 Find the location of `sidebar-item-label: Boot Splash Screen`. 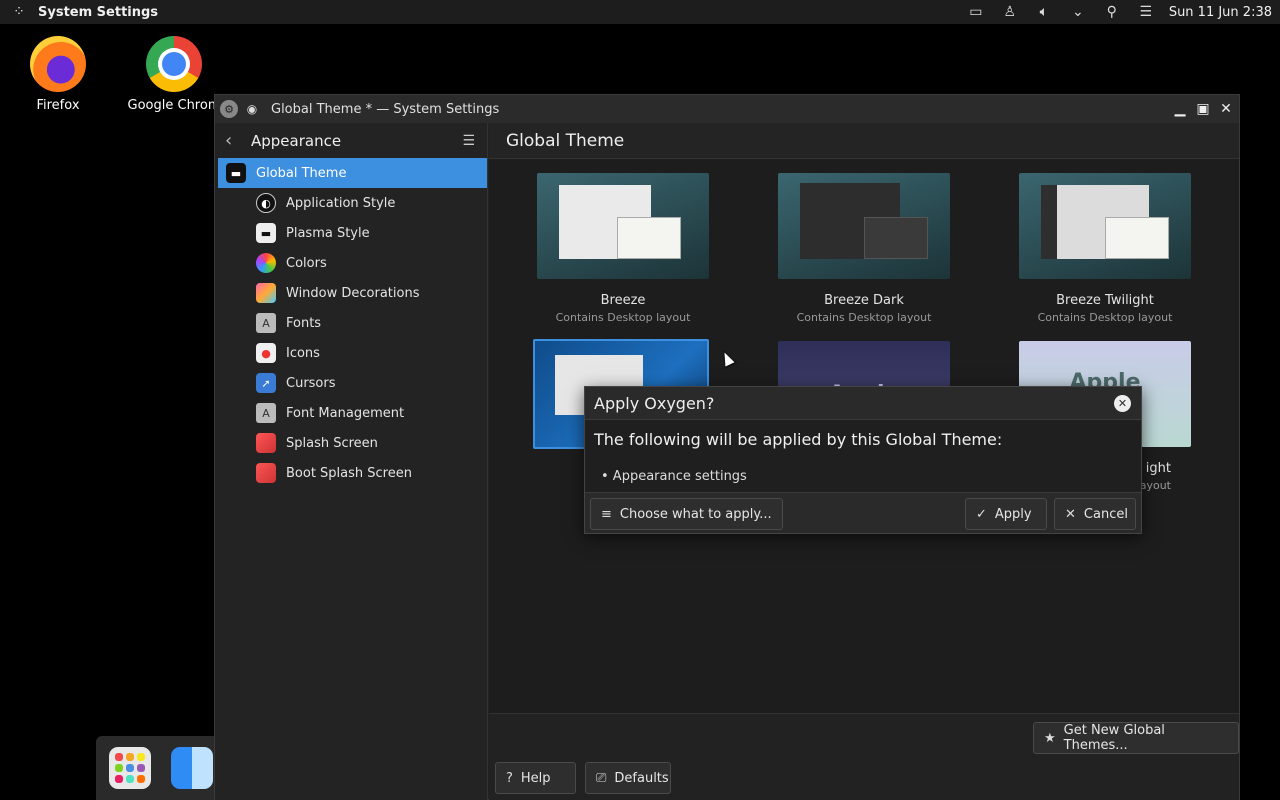

sidebar-item-label: Boot Splash Screen is located at coordinates (349, 473).